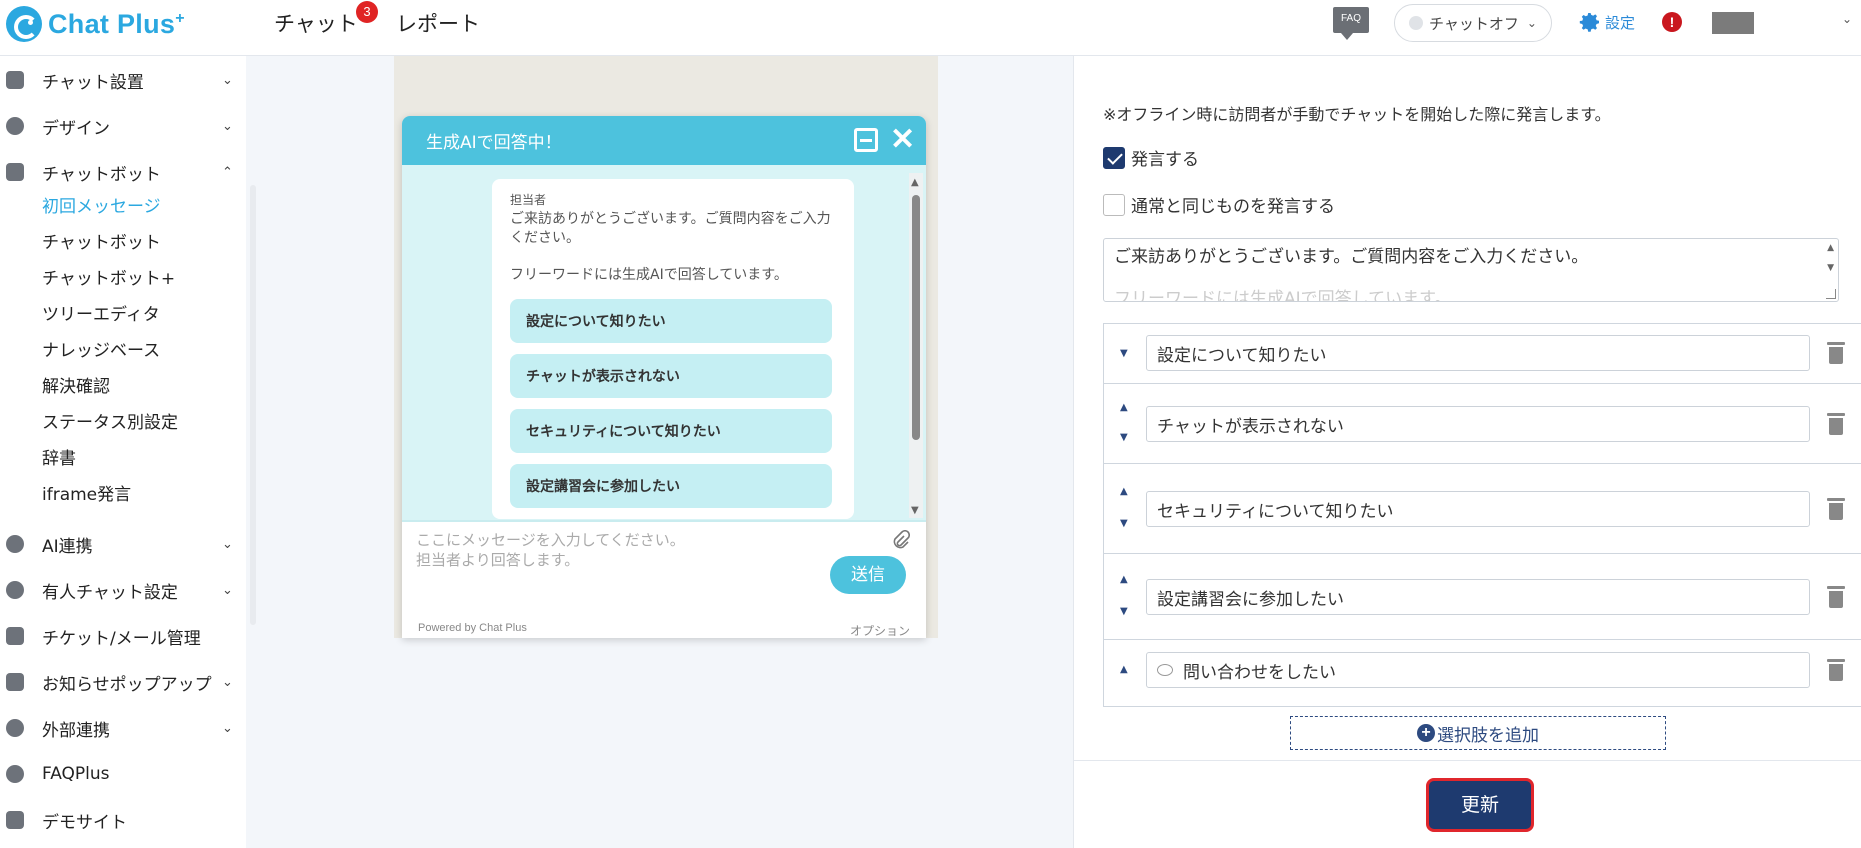 This screenshot has height=848, width=1861. I want to click on plus-circle-icon: +, so click(1426, 733).